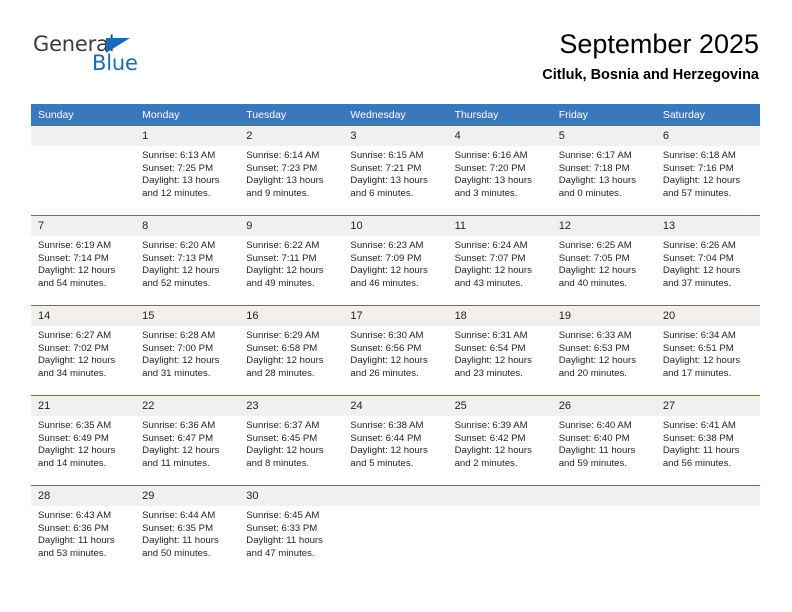 Image resolution: width=792 pixels, height=612 pixels. What do you see at coordinates (179, 515) in the screenshot?
I see `sunrise-time: Sunrise: 6:44 AM` at bounding box center [179, 515].